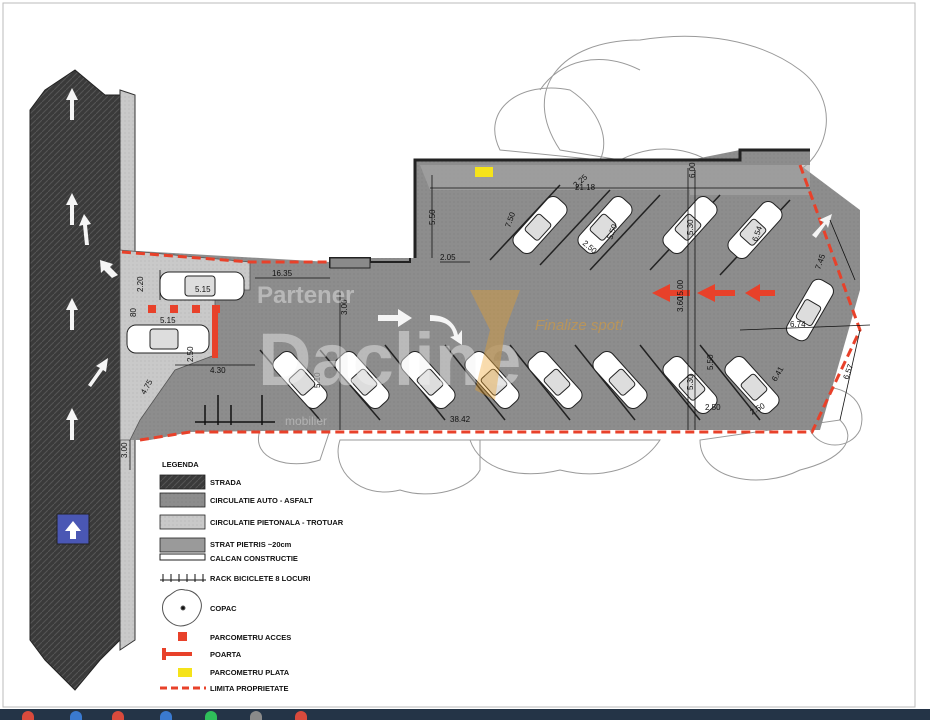 Image resolution: width=930 pixels, height=720 pixels. I want to click on dim-2-20: 2.20, so click(140, 284).